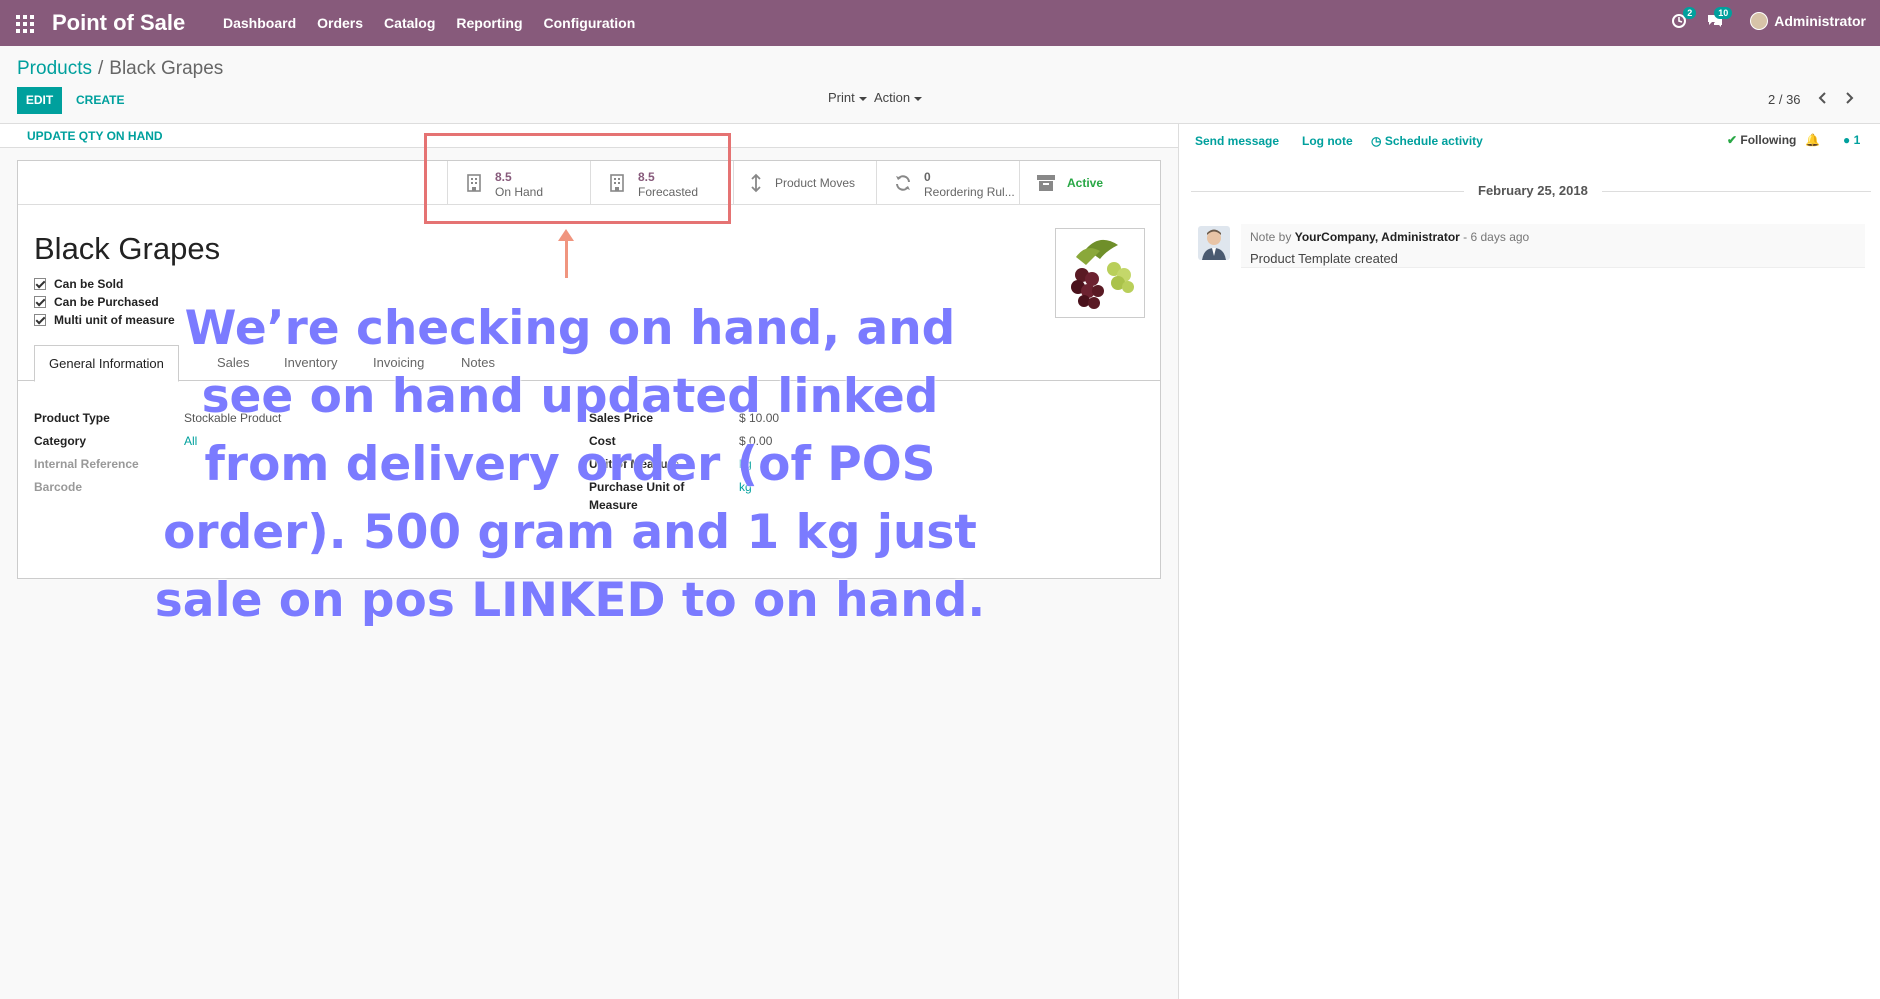 The image size is (1880, 999). What do you see at coordinates (25, 24) in the screenshot?
I see `apps-menu-icon` at bounding box center [25, 24].